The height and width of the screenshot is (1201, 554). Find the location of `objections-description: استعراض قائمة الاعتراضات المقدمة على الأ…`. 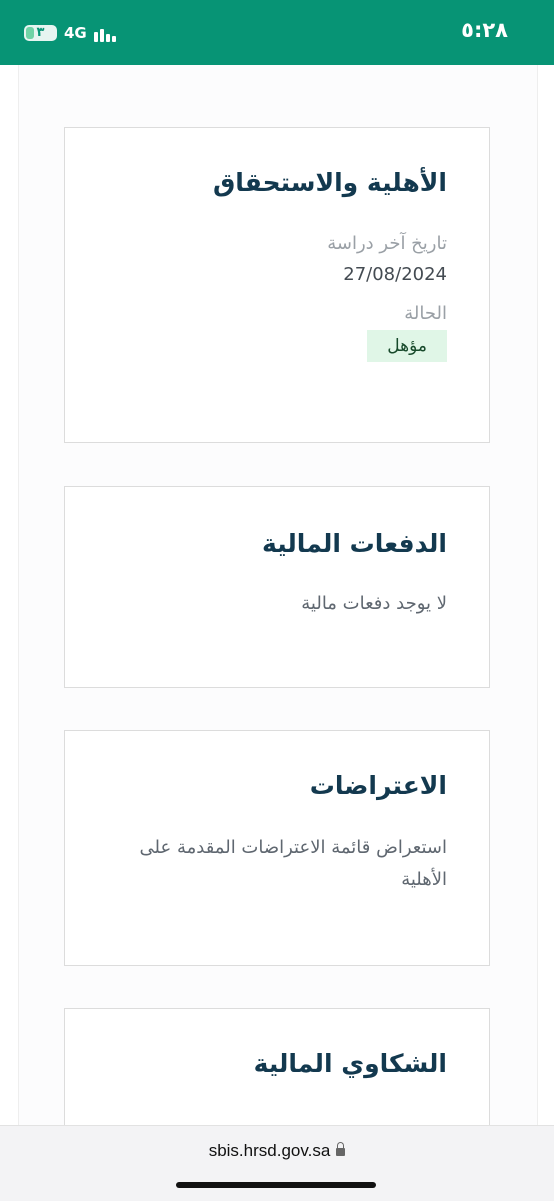

objections-description: استعراض قائمة الاعتراضات المقدمة على الأ… is located at coordinates (293, 863).